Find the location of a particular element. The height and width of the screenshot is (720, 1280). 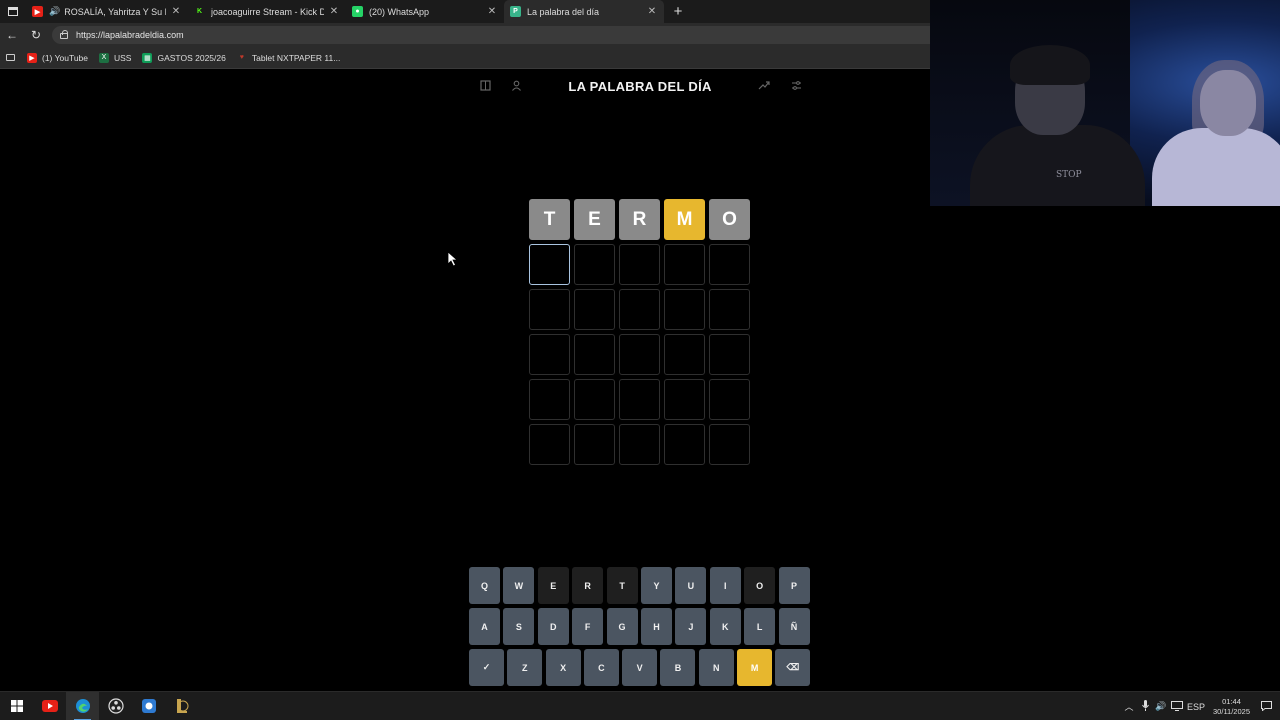

clock: 01:44 30/11/2025 is located at coordinates (1231, 707).